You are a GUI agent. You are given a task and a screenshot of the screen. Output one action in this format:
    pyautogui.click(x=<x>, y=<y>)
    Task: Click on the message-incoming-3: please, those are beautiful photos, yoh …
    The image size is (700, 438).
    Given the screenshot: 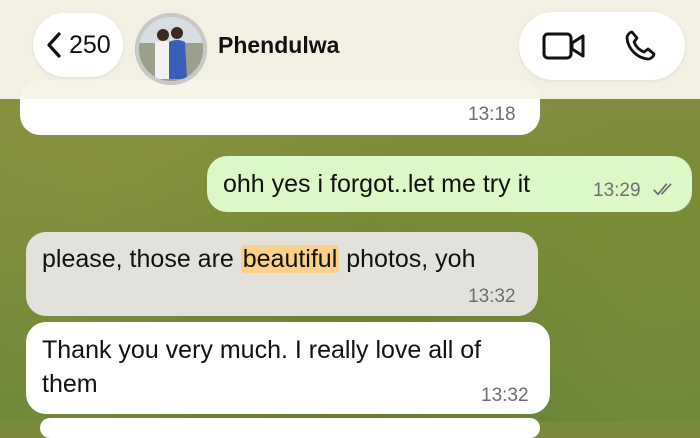 What is the action you would take?
    pyautogui.click(x=282, y=274)
    